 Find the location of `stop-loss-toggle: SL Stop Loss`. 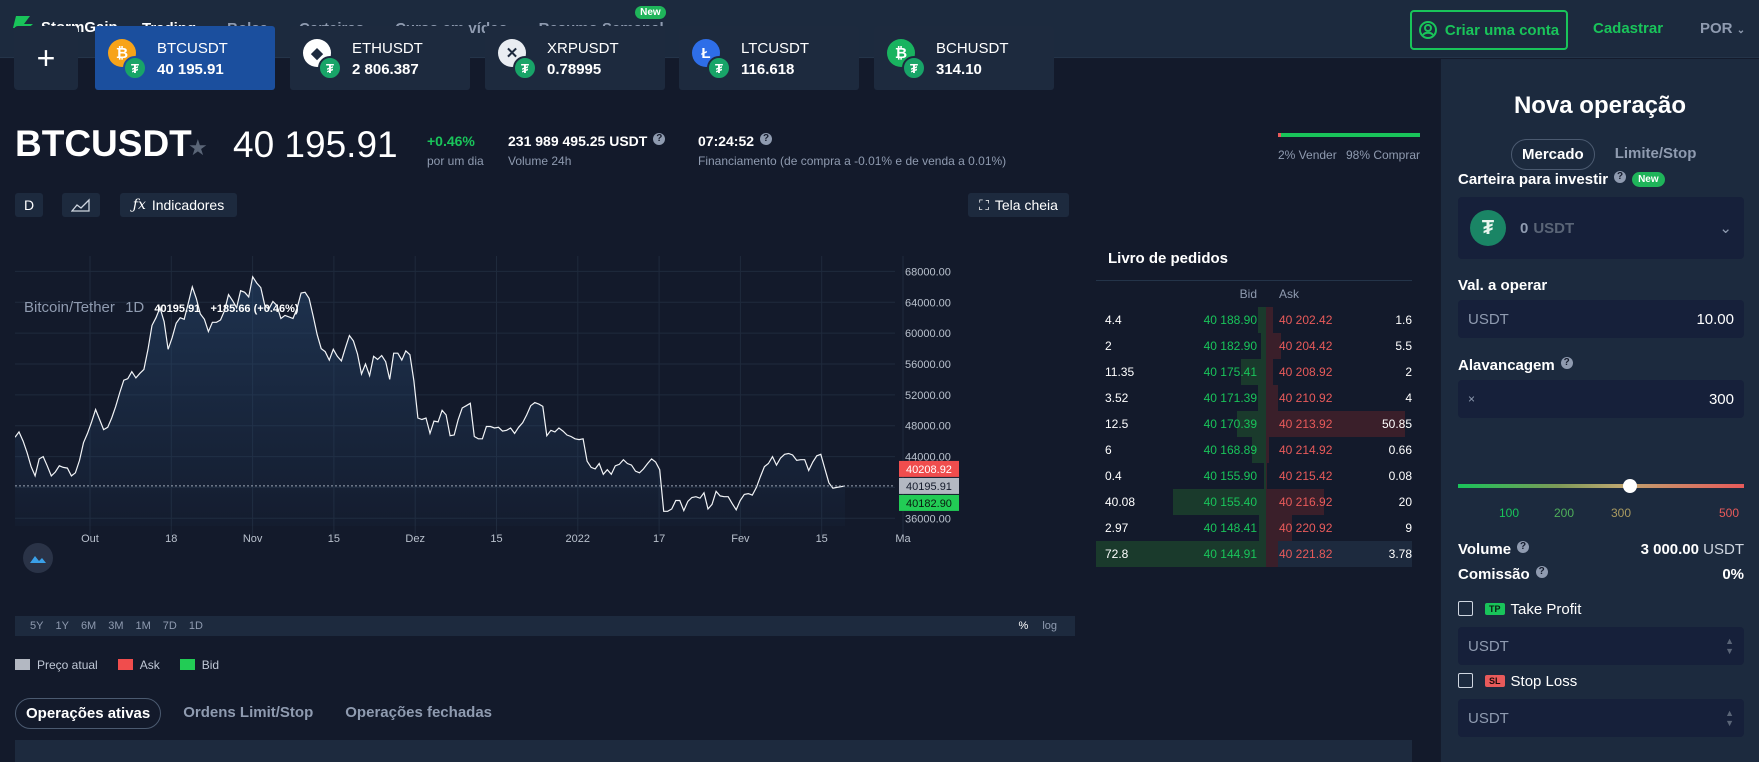

stop-loss-toggle: SL Stop Loss is located at coordinates (1517, 681).